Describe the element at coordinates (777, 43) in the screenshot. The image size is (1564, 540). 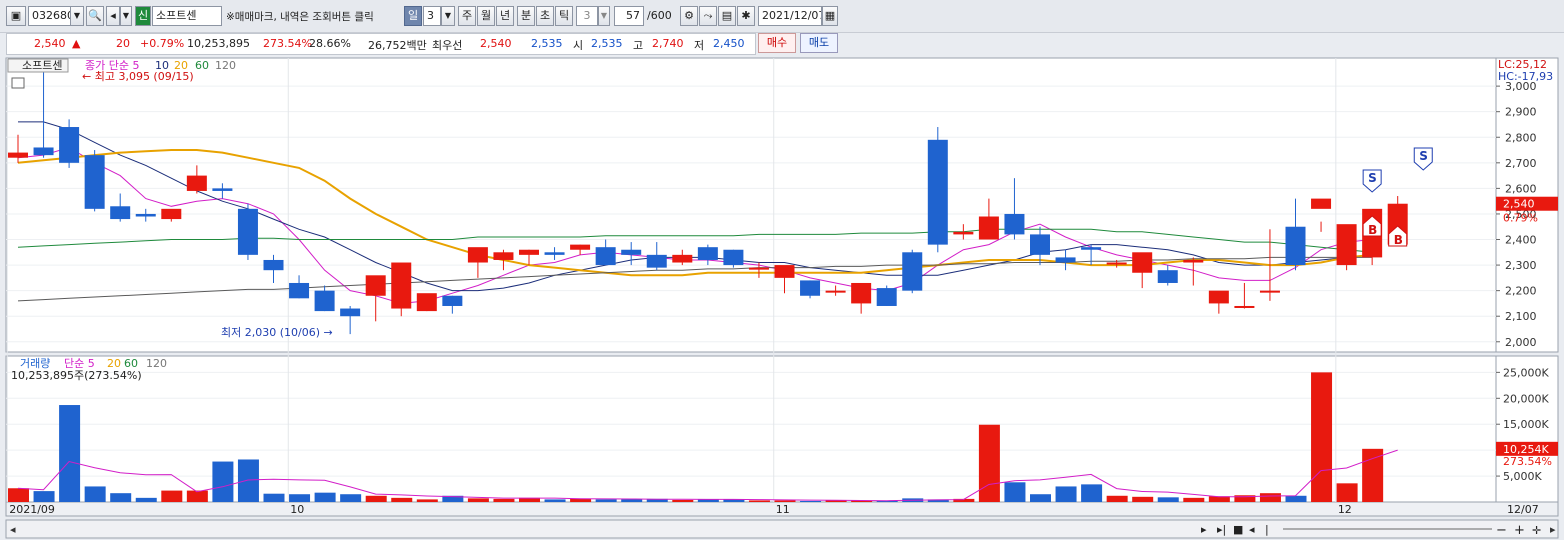
I see `buy-button: 매수` at that location.